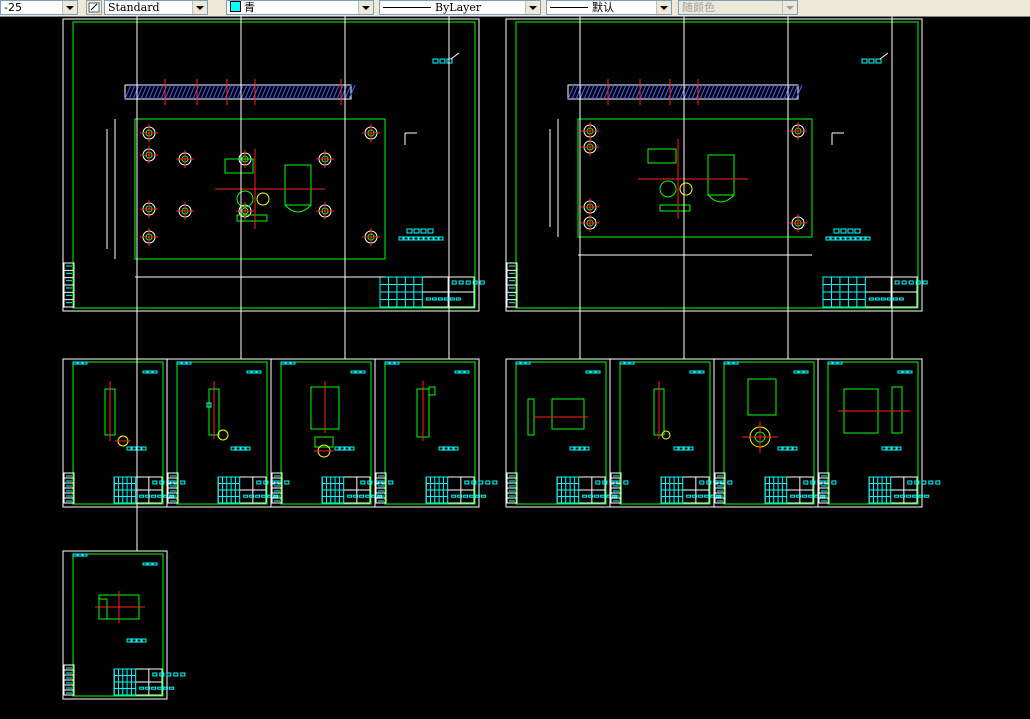  What do you see at coordinates (461, 490) in the screenshot?
I see `title-block` at bounding box center [461, 490].